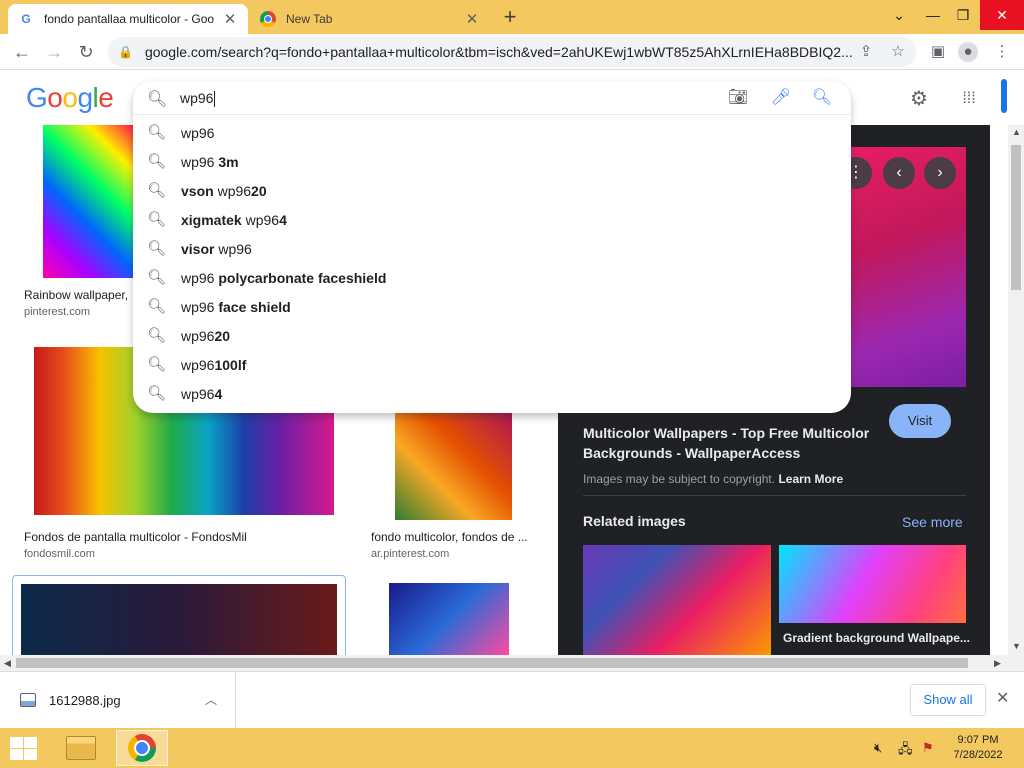 The width and height of the screenshot is (1024, 768). Describe the element at coordinates (492, 277) in the screenshot. I see `suggestion-item: 🔍︎ wp96 polycarbonate faceshield` at that location.